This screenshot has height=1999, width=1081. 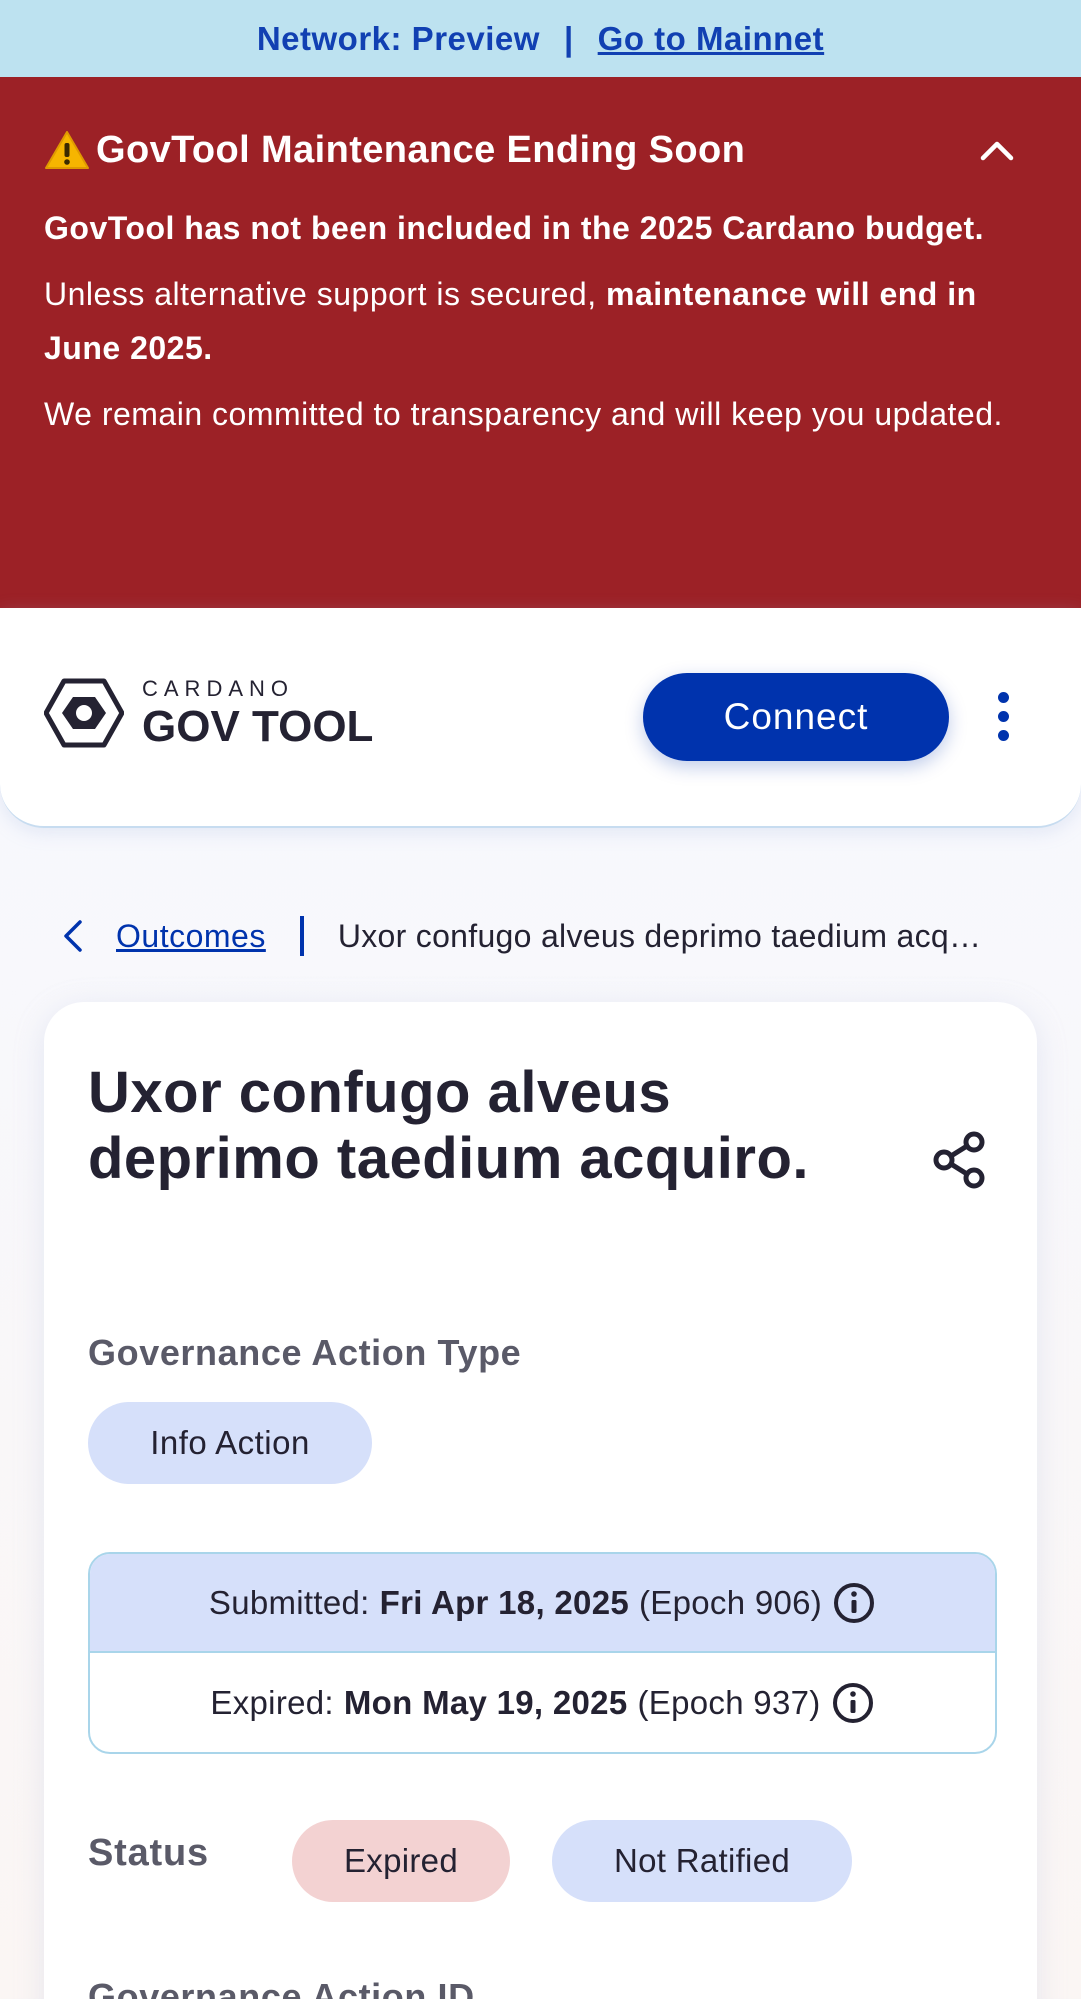 What do you see at coordinates (711, 39) in the screenshot?
I see `go-to-mainnet-link: Go to Mainnet` at bounding box center [711, 39].